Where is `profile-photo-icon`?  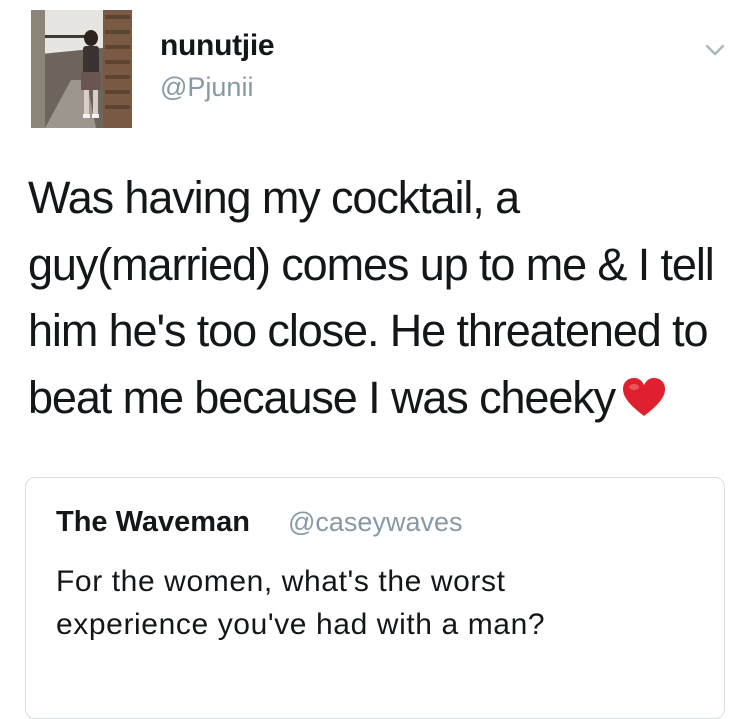 profile-photo-icon is located at coordinates (81, 69).